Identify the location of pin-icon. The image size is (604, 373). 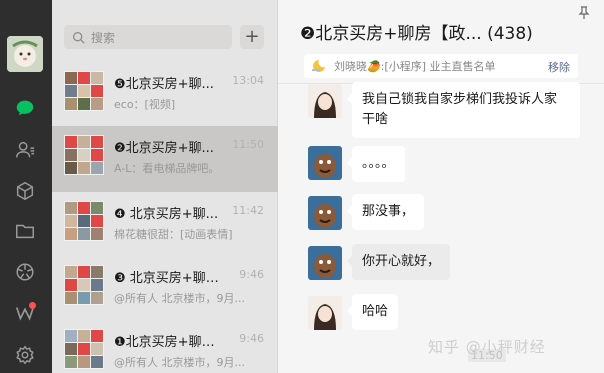
(584, 13).